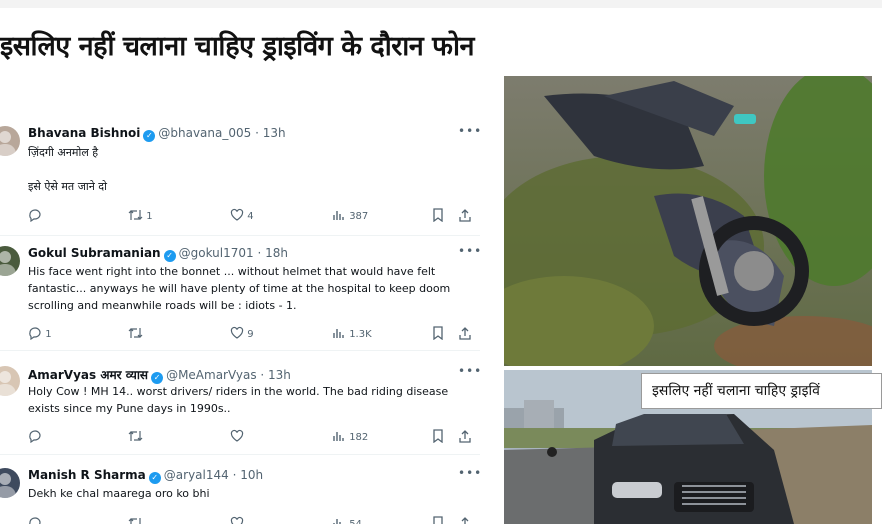  Describe the element at coordinates (228, 375) in the screenshot. I see `author-handle: @MeAmarVyas · 13h` at that location.